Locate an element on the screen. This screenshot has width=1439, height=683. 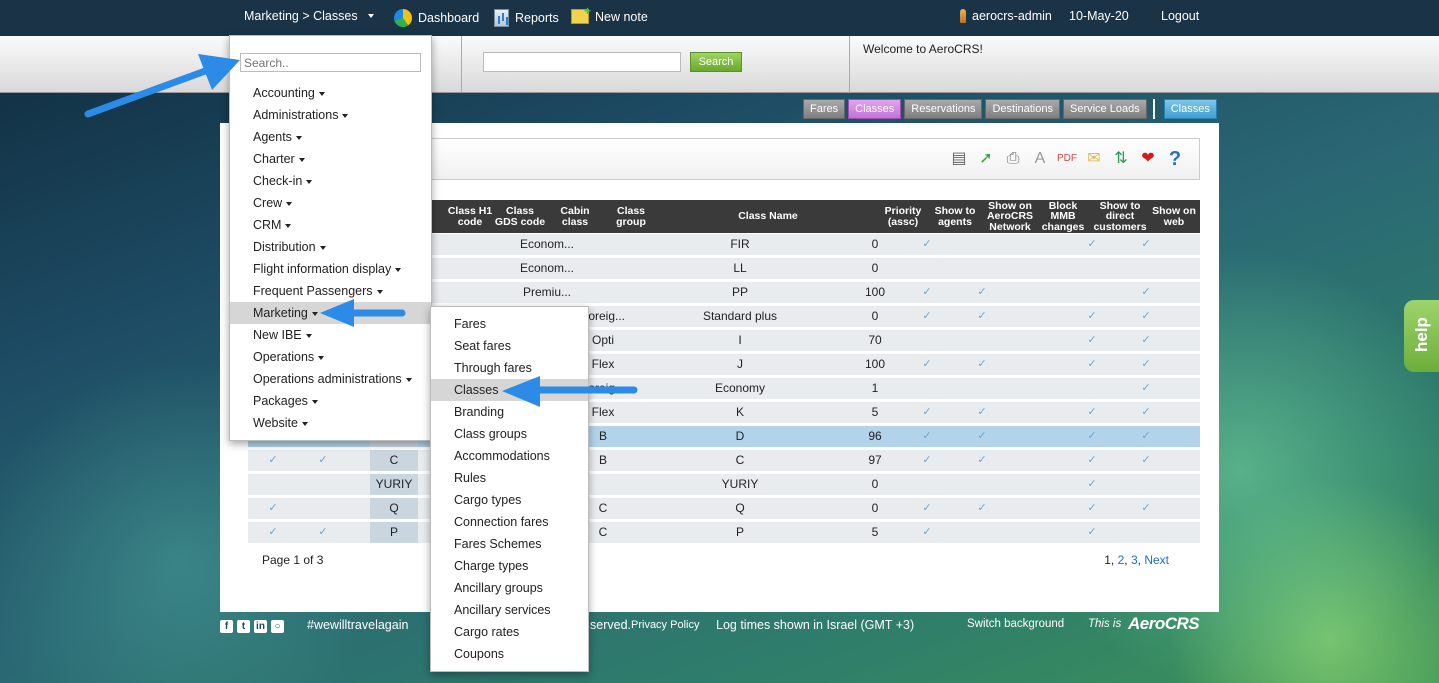
facebook-icon: f is located at coordinates (226, 626).